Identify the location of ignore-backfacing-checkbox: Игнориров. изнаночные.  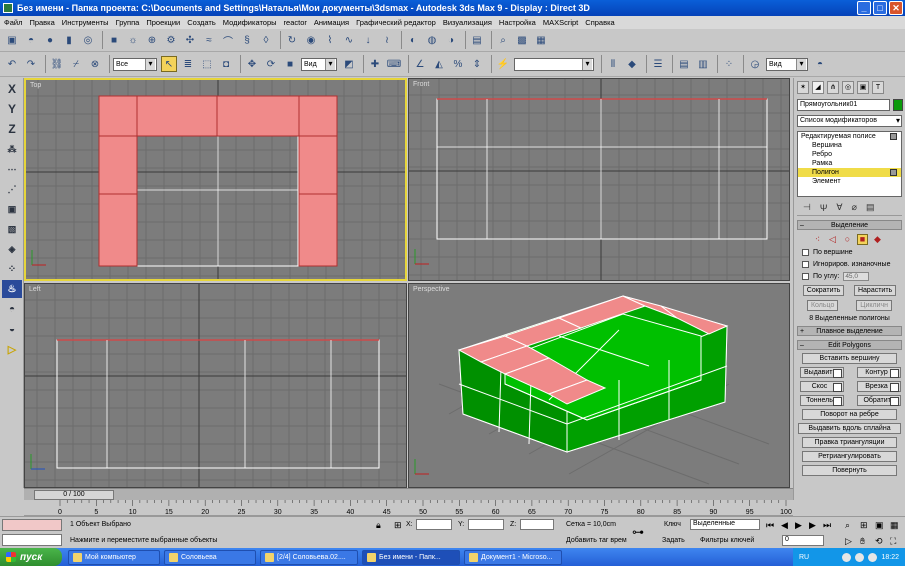
(853, 264).